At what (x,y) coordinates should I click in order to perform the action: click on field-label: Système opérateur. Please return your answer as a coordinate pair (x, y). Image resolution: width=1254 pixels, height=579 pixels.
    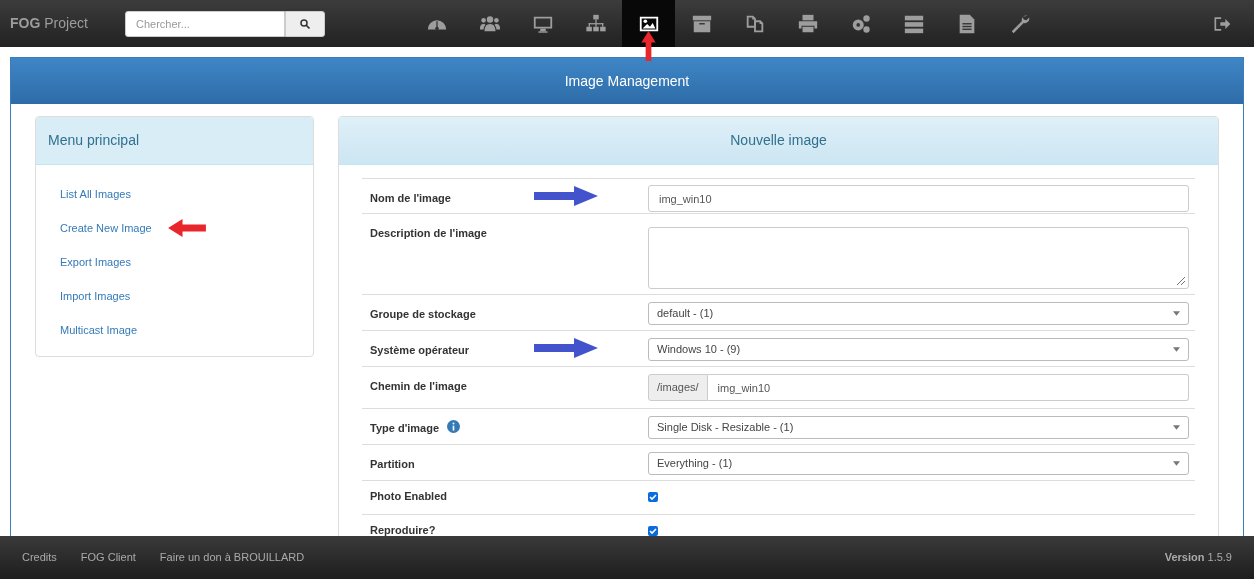
    Looking at the image, I should click on (420, 350).